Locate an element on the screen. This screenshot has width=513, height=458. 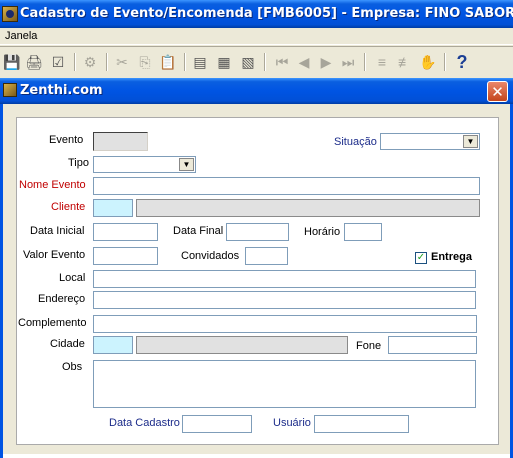
horario-field is located at coordinates (363, 232).